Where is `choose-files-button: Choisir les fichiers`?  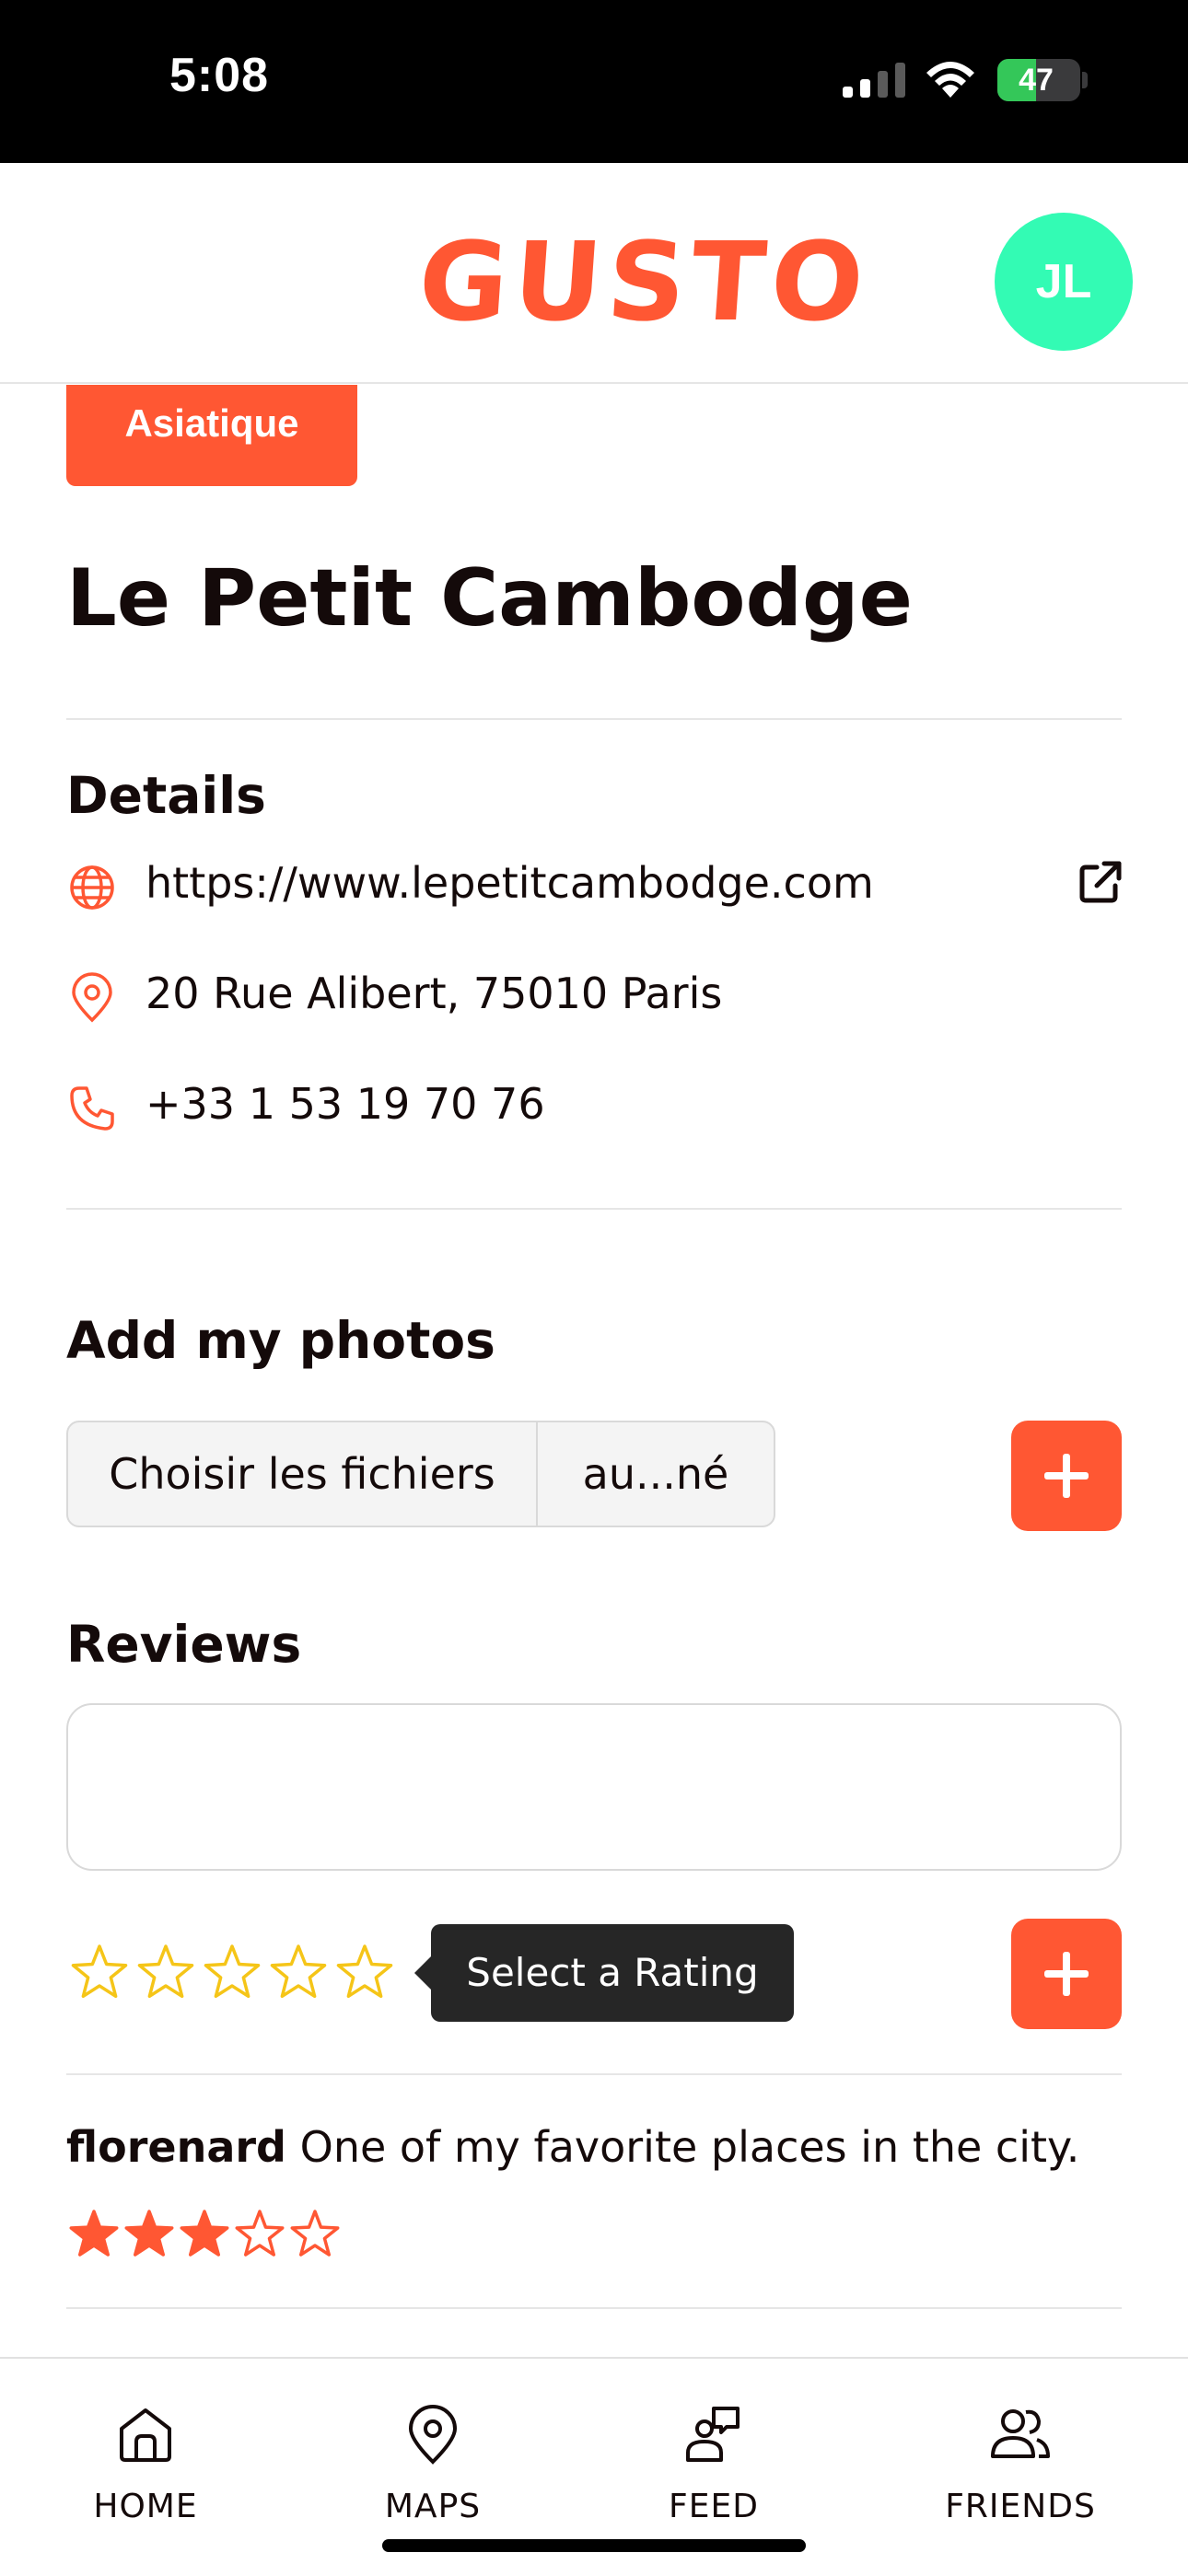
choose-files-button: Choisir les fichiers is located at coordinates (303, 1474).